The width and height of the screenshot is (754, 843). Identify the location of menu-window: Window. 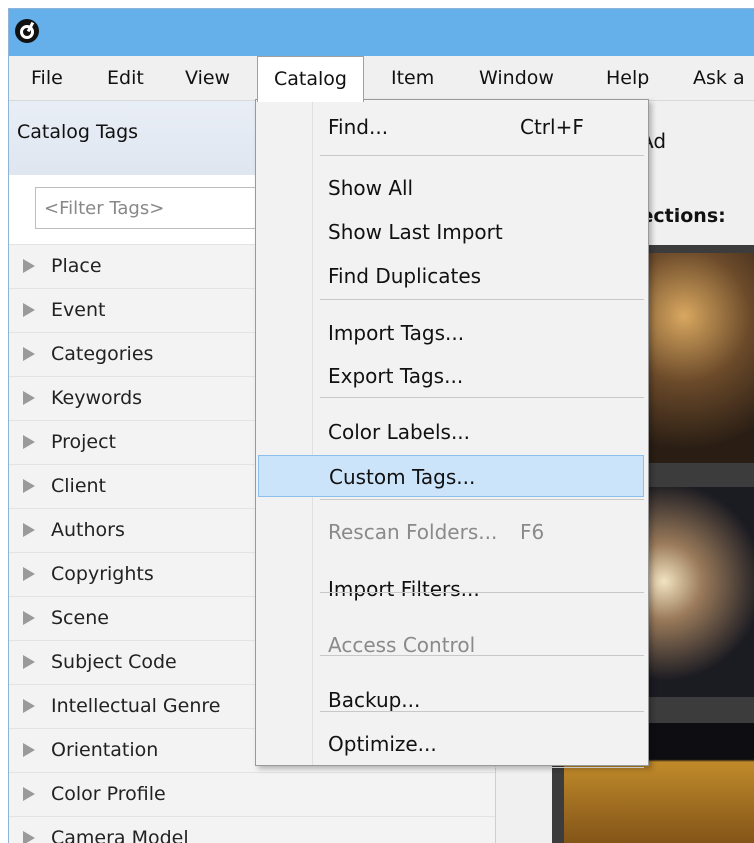
(516, 78).